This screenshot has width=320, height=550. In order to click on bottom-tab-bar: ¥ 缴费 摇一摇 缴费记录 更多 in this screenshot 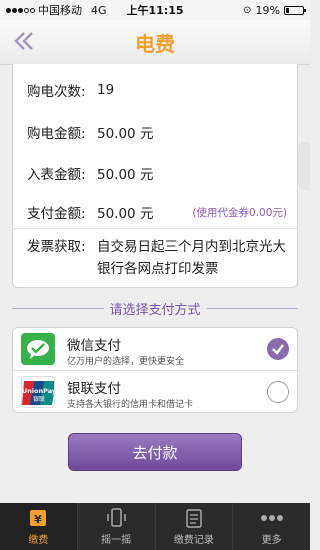, I will do `click(155, 526)`.